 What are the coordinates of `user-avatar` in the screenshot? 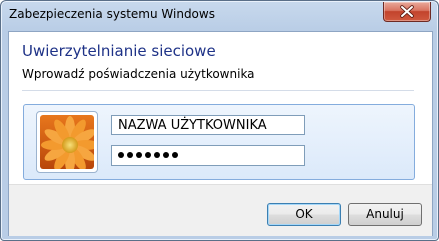 It's located at (67, 142).